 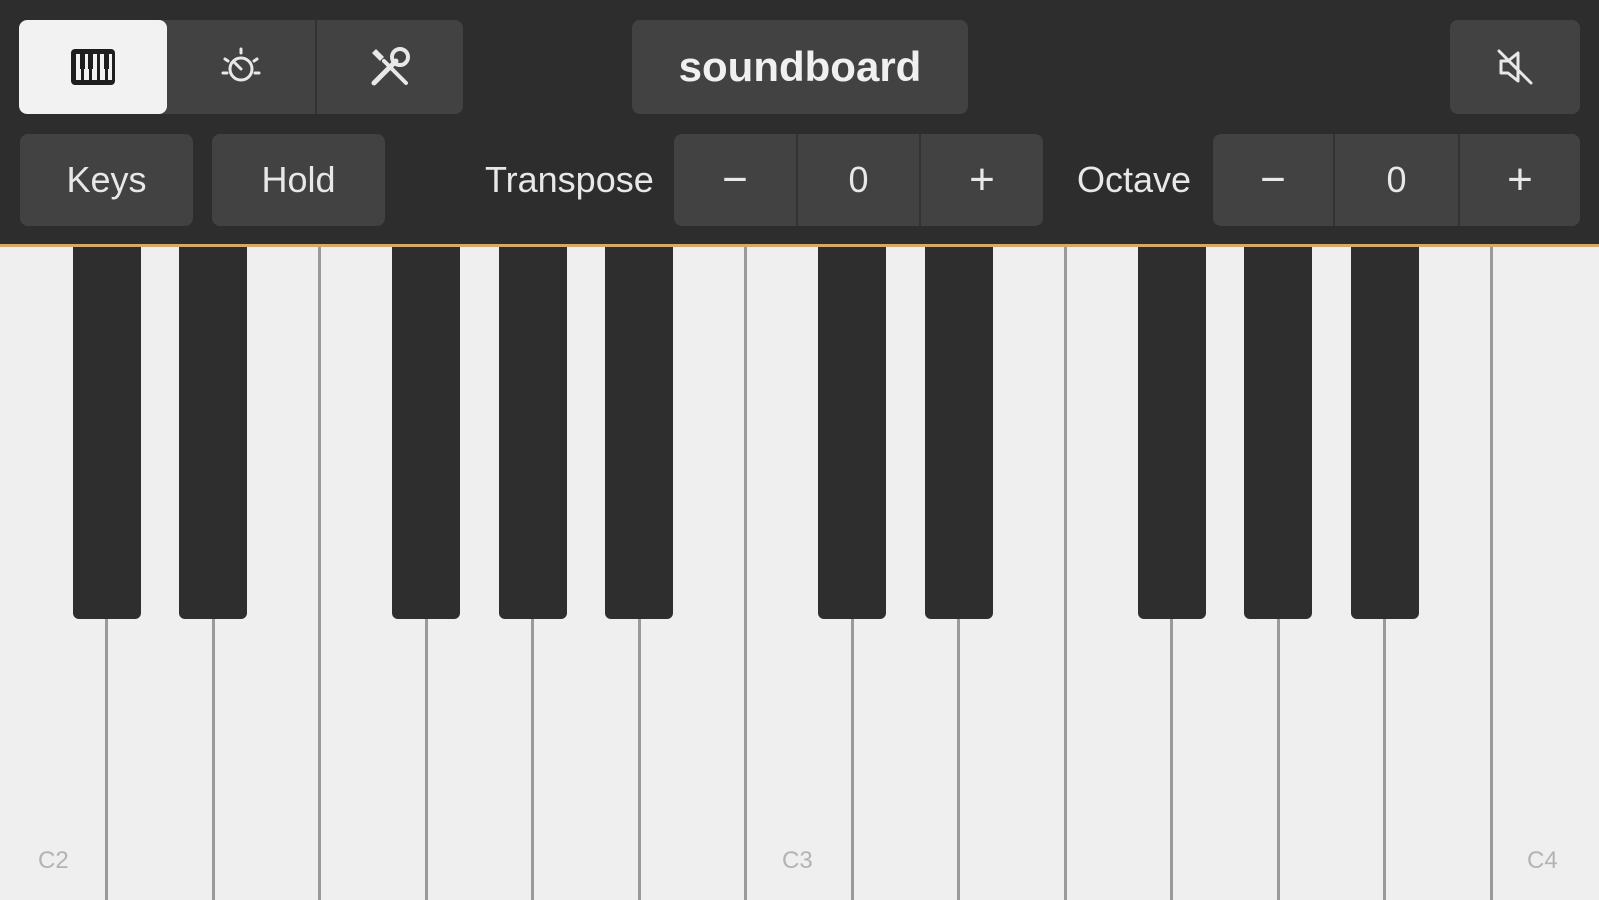 I want to click on page-title: soundboard, so click(x=800, y=66).